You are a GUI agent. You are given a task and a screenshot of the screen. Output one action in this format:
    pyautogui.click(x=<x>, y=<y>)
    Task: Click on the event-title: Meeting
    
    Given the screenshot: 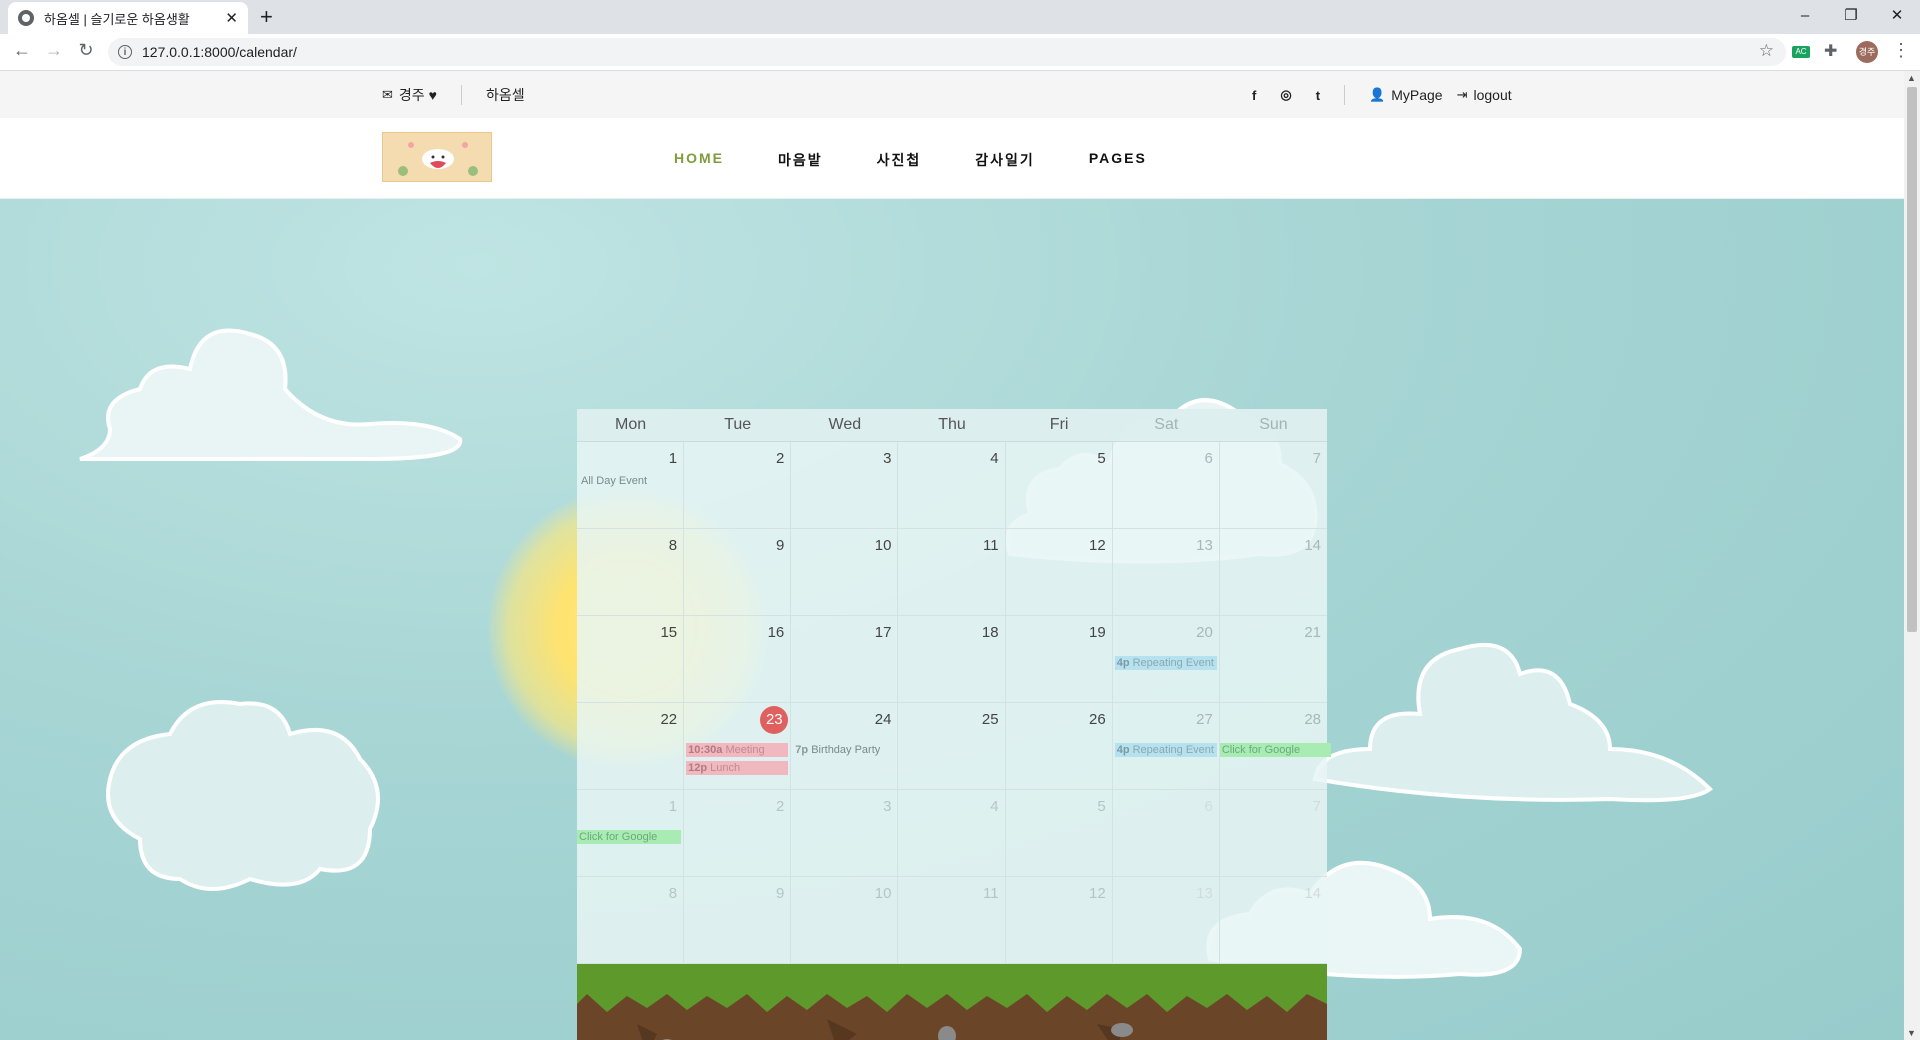 What is the action you would take?
    pyautogui.click(x=745, y=750)
    